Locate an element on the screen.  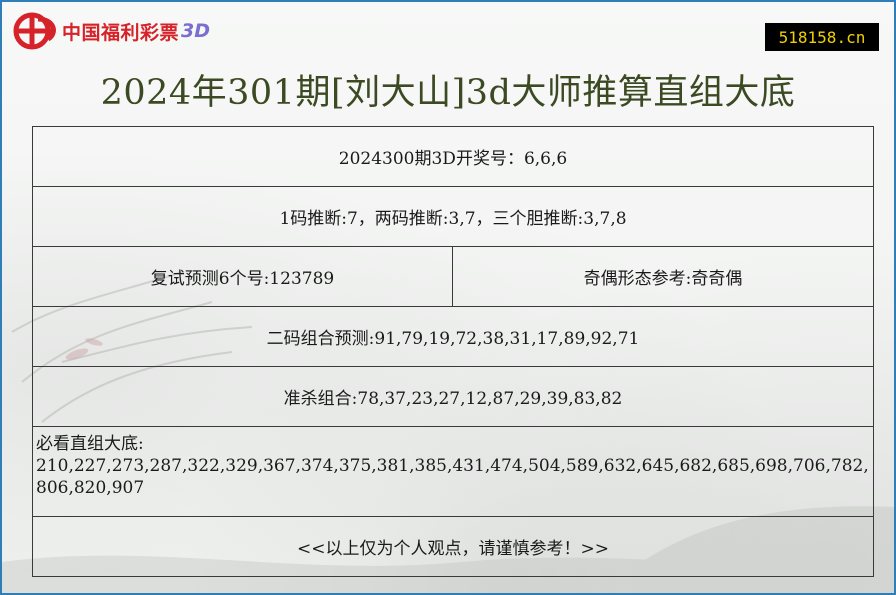
base-number-label: 必看直组大底: is located at coordinates (90, 444).